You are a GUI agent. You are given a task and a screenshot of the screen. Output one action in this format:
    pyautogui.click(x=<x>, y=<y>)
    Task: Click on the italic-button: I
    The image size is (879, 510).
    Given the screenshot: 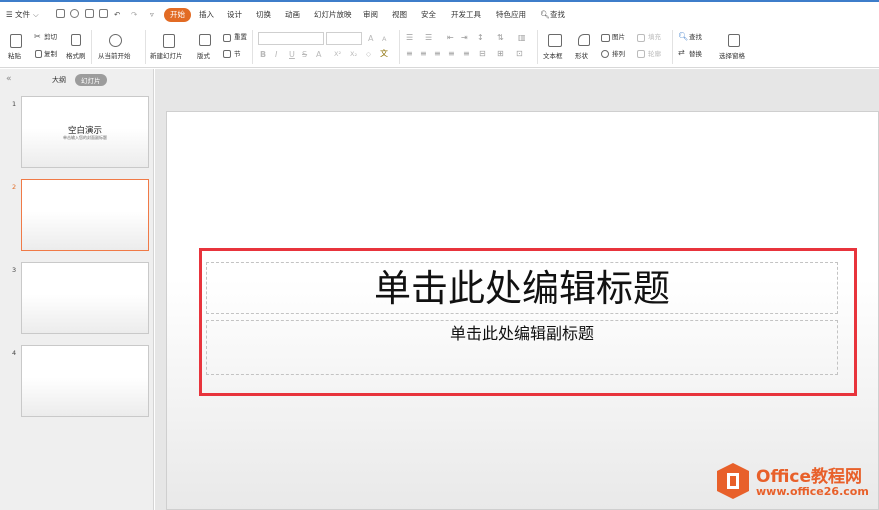 What is the action you would take?
    pyautogui.click(x=276, y=54)
    